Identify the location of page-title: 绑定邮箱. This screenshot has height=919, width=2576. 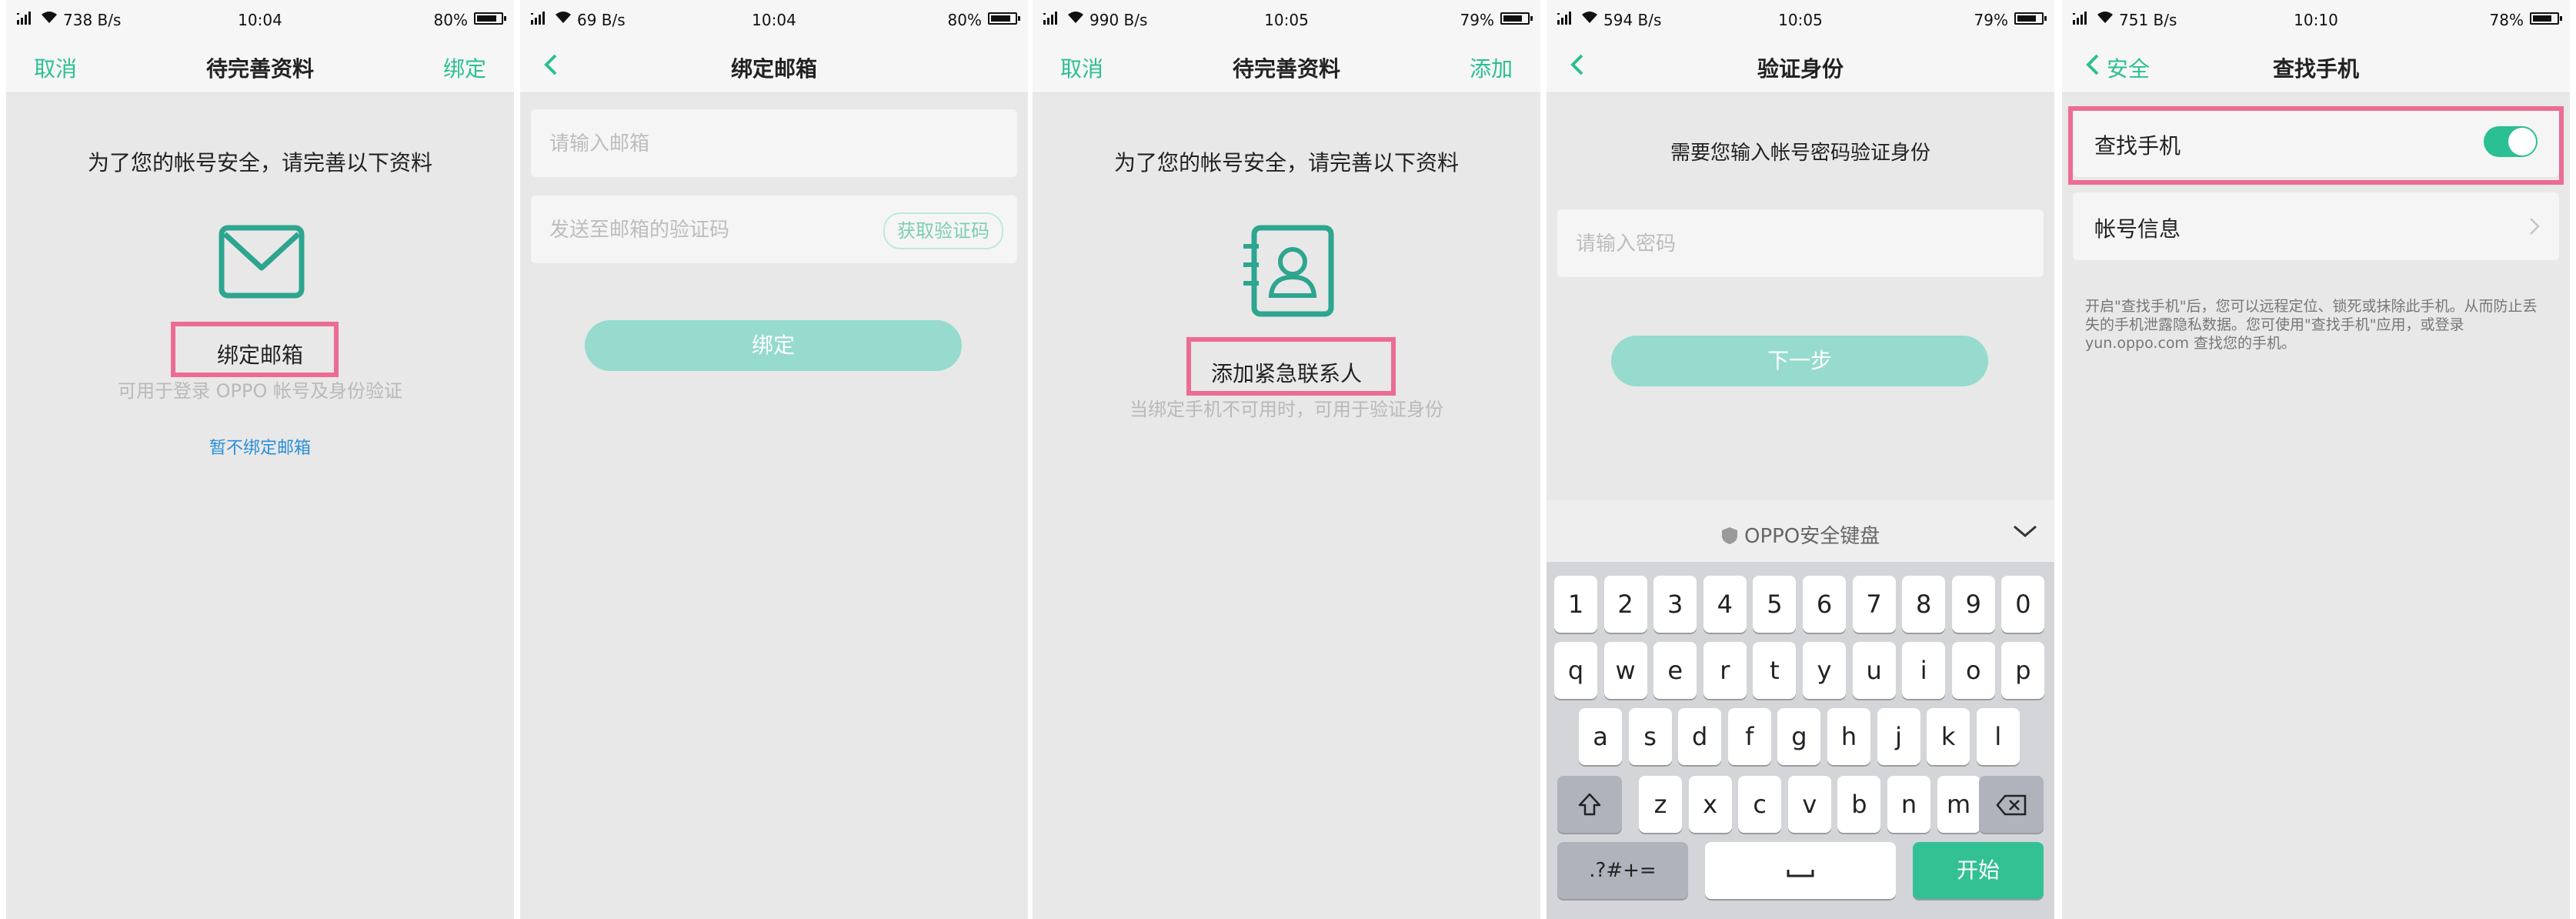
(774, 69).